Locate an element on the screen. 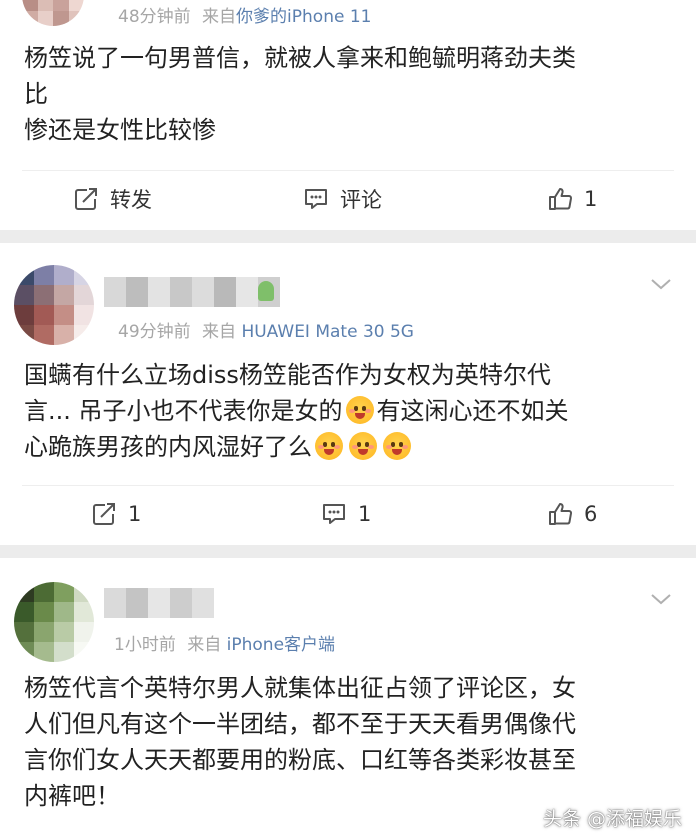 This screenshot has width=696, height=839. comment-body: 杨笠说了一句男普信，就被人拿来和鲍毓明蒋劲夫类 比 惨还是女性比较惨 is located at coordinates (349, 94).